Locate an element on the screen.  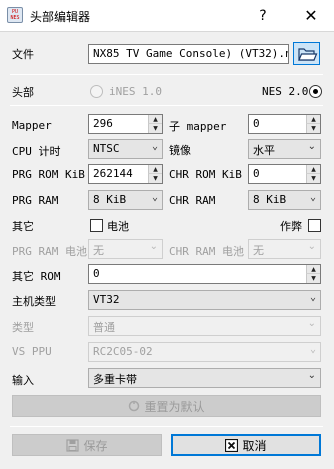
cancel-button: 取消 is located at coordinates (246, 445).